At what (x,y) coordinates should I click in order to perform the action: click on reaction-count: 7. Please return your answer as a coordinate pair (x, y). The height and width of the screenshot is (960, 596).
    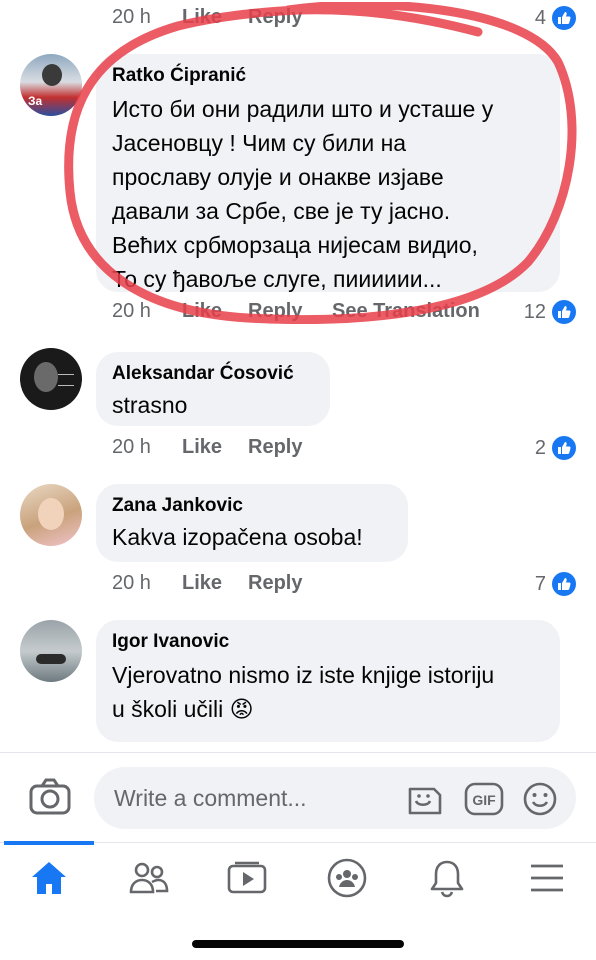
    Looking at the image, I should click on (556, 584).